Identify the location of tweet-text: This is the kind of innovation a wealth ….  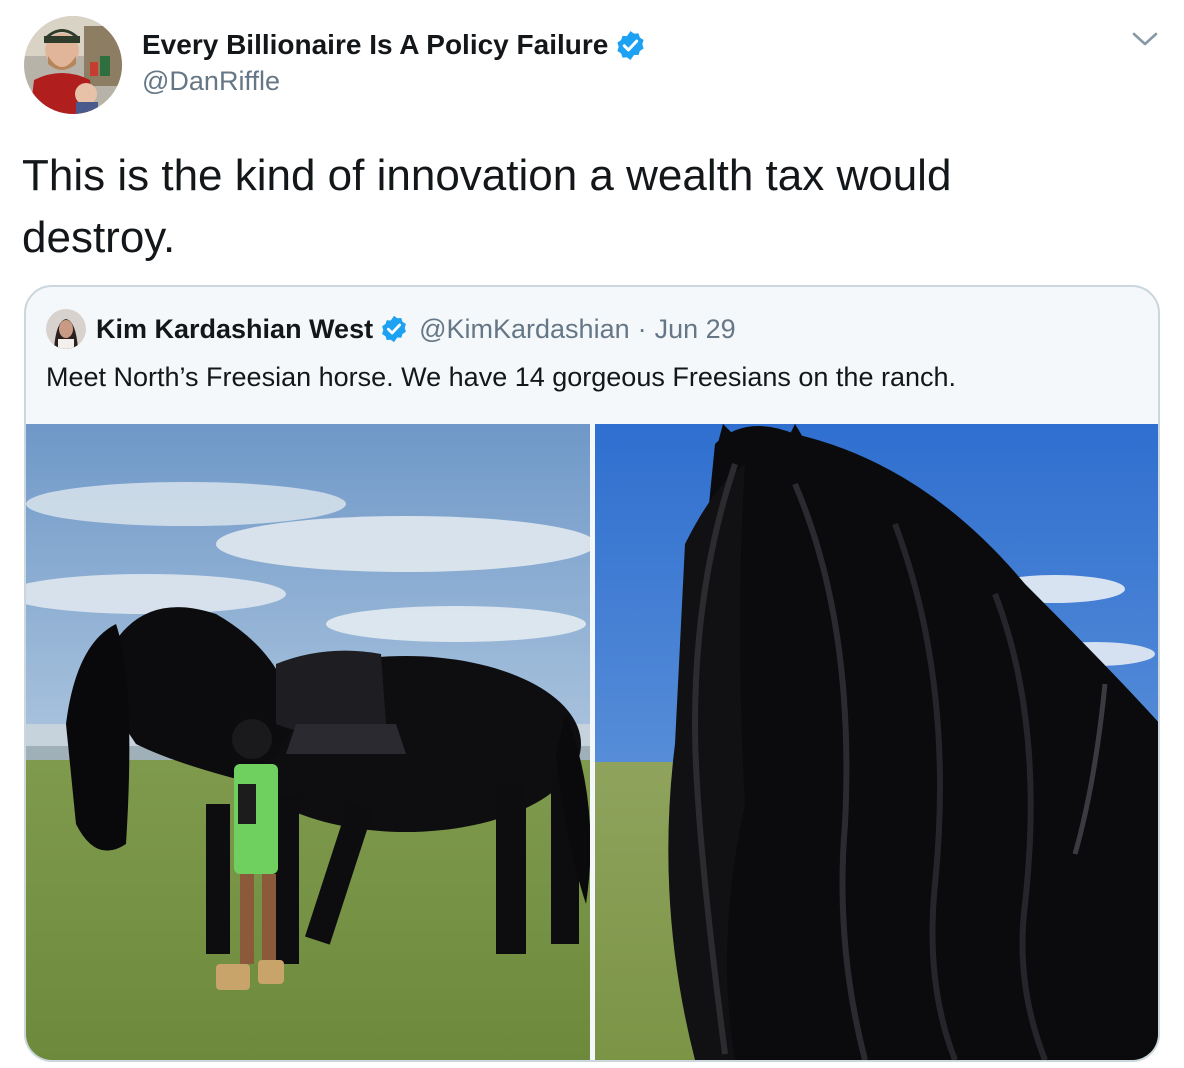
(582, 207).